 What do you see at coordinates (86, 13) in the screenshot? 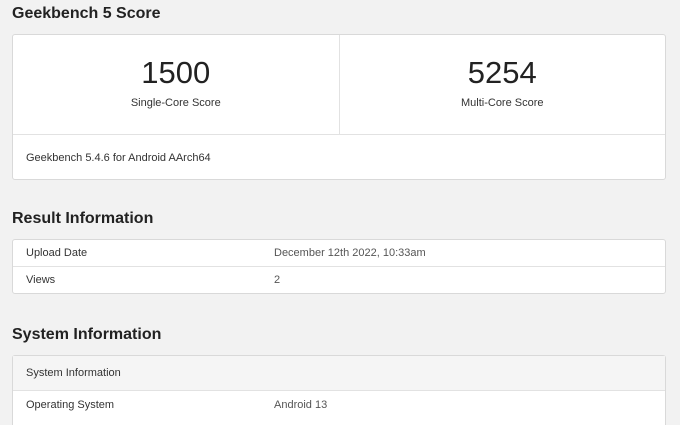
I see `score-section-title: Geekbench 5 Score` at bounding box center [86, 13].